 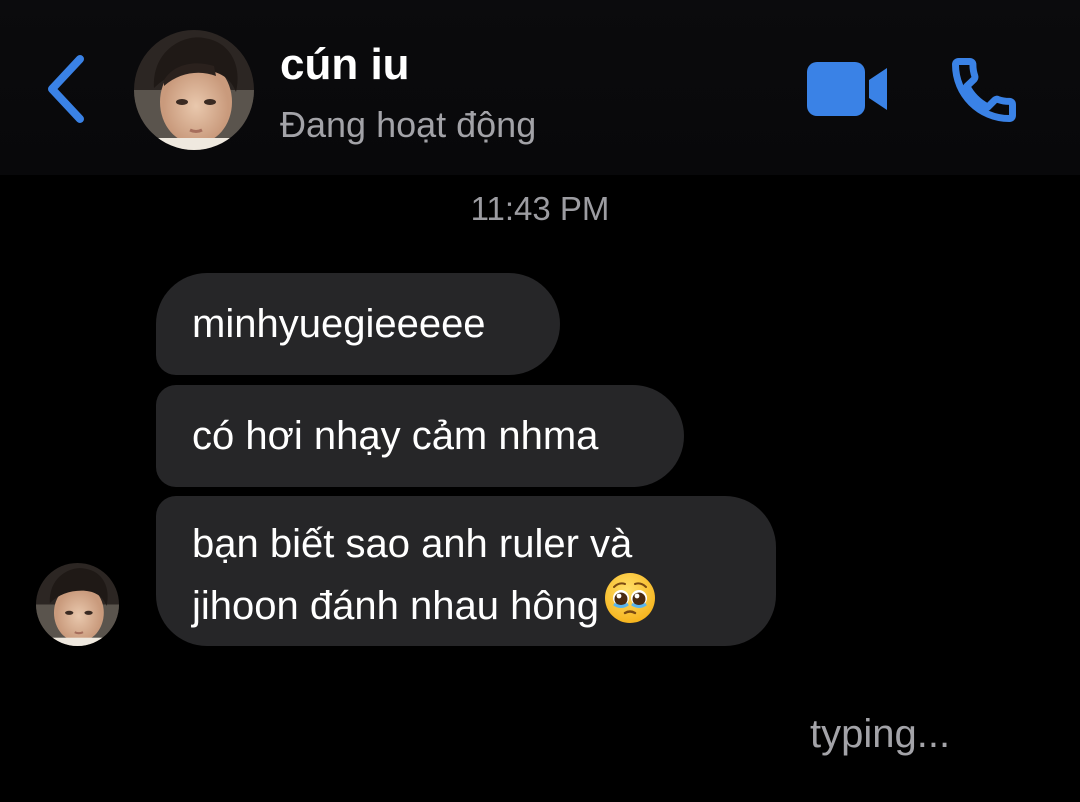 I want to click on contact-status: Đang hoạt động, so click(x=408, y=124).